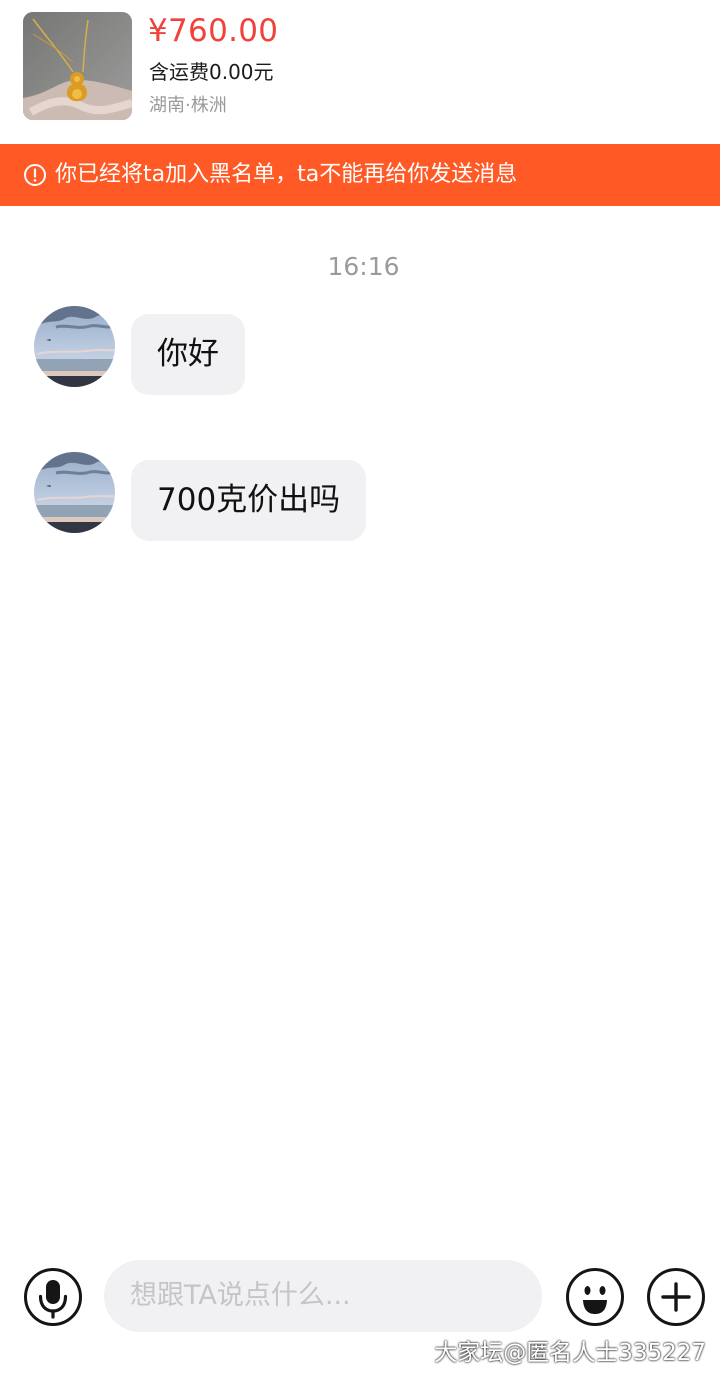 The width and height of the screenshot is (720, 1382). What do you see at coordinates (570, 1353) in the screenshot?
I see `watermark-text: 大家坛@匿名人士335227` at bounding box center [570, 1353].